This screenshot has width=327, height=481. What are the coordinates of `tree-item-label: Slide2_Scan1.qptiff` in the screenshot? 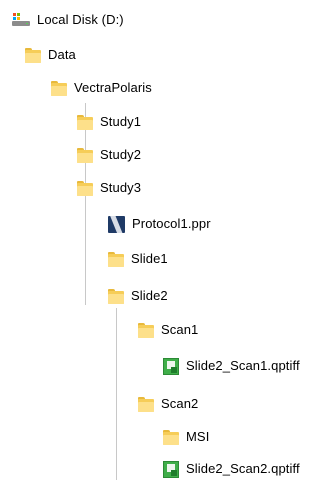 It's located at (243, 365).